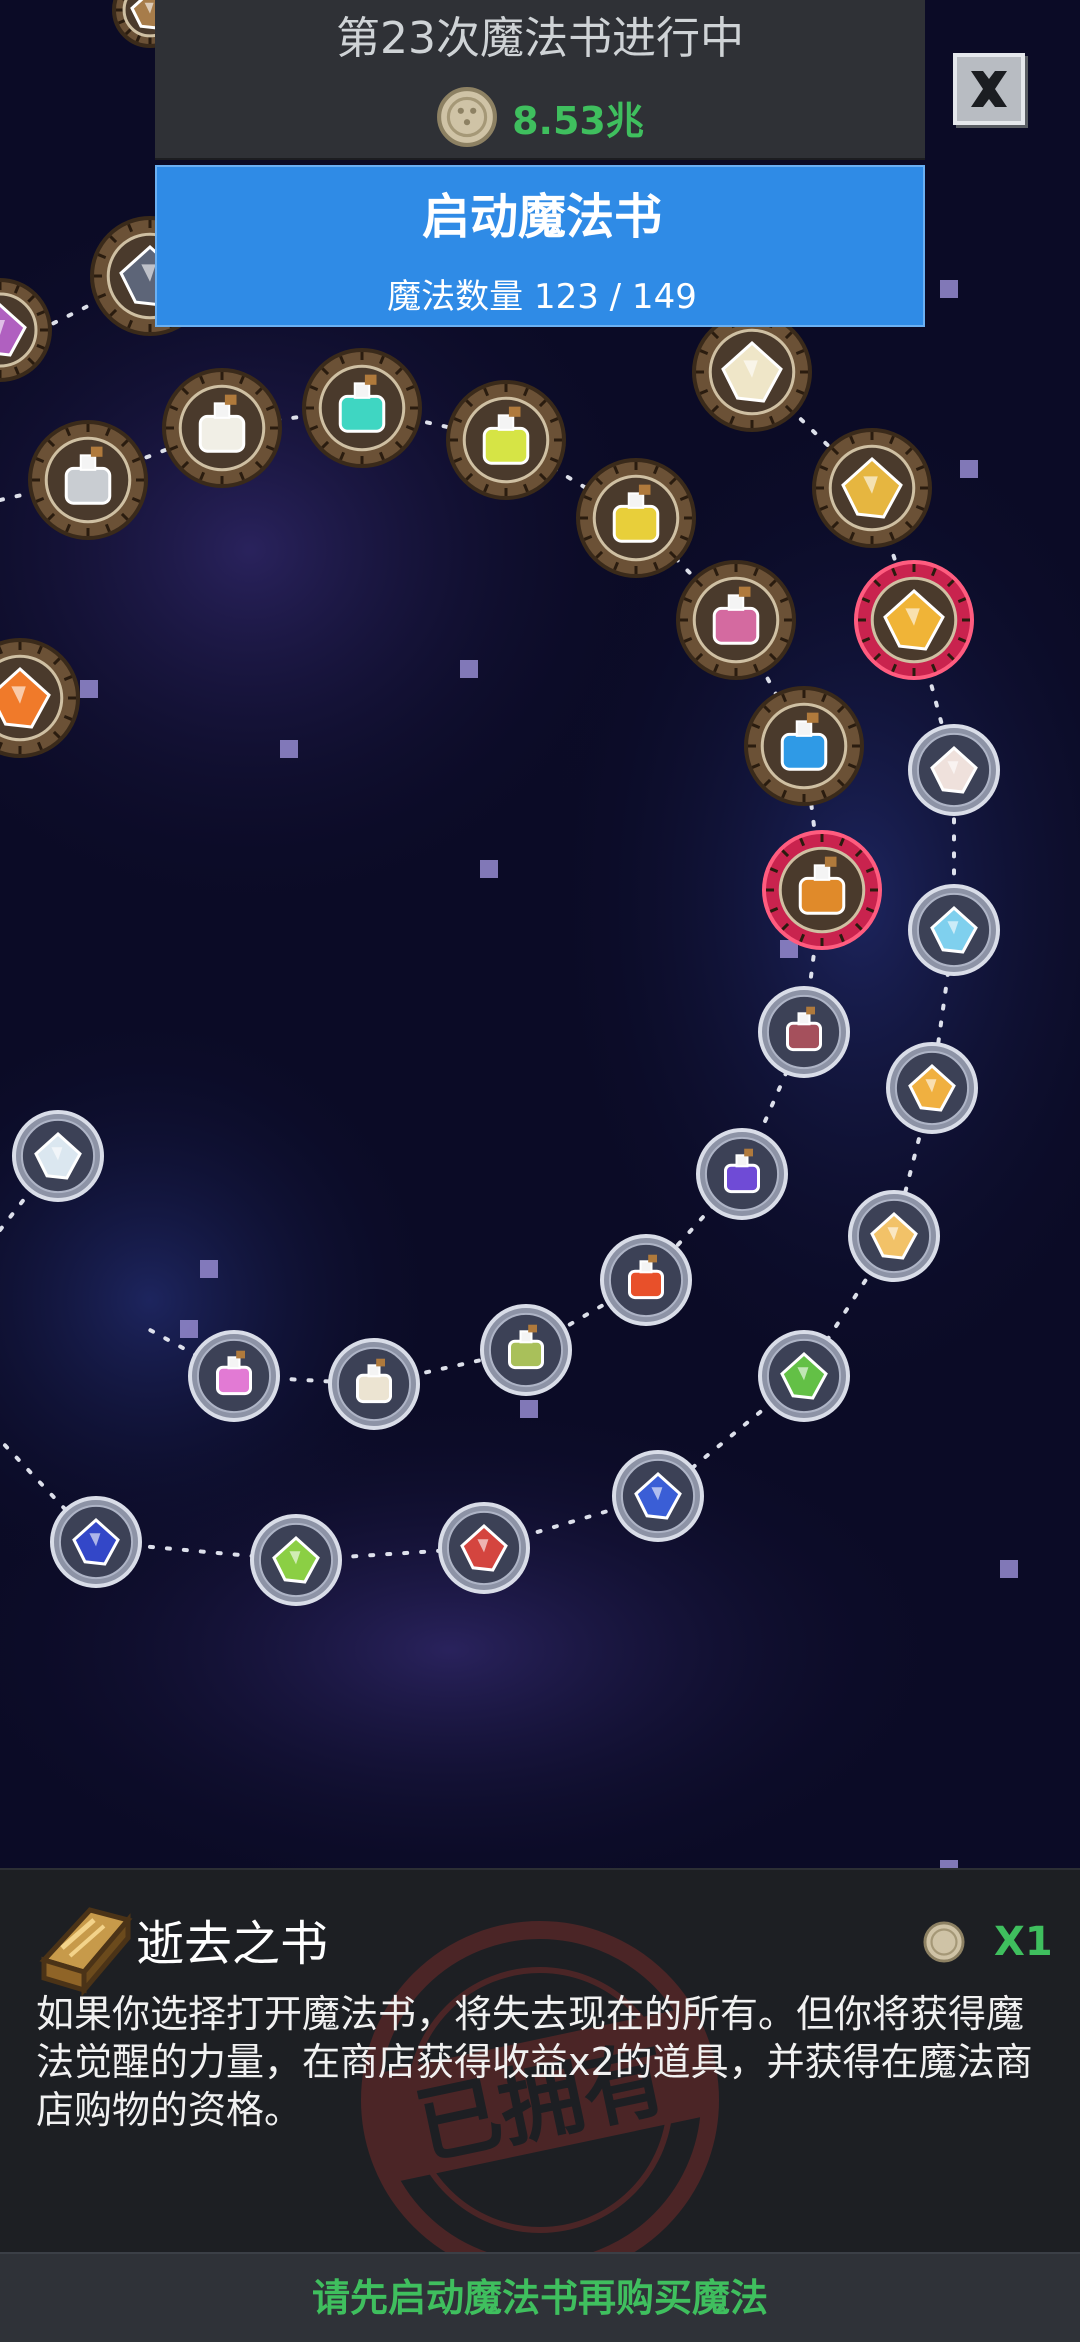 The height and width of the screenshot is (2342, 1080). Describe the element at coordinates (362, 408) in the screenshot. I see `node-potion-teal` at that location.